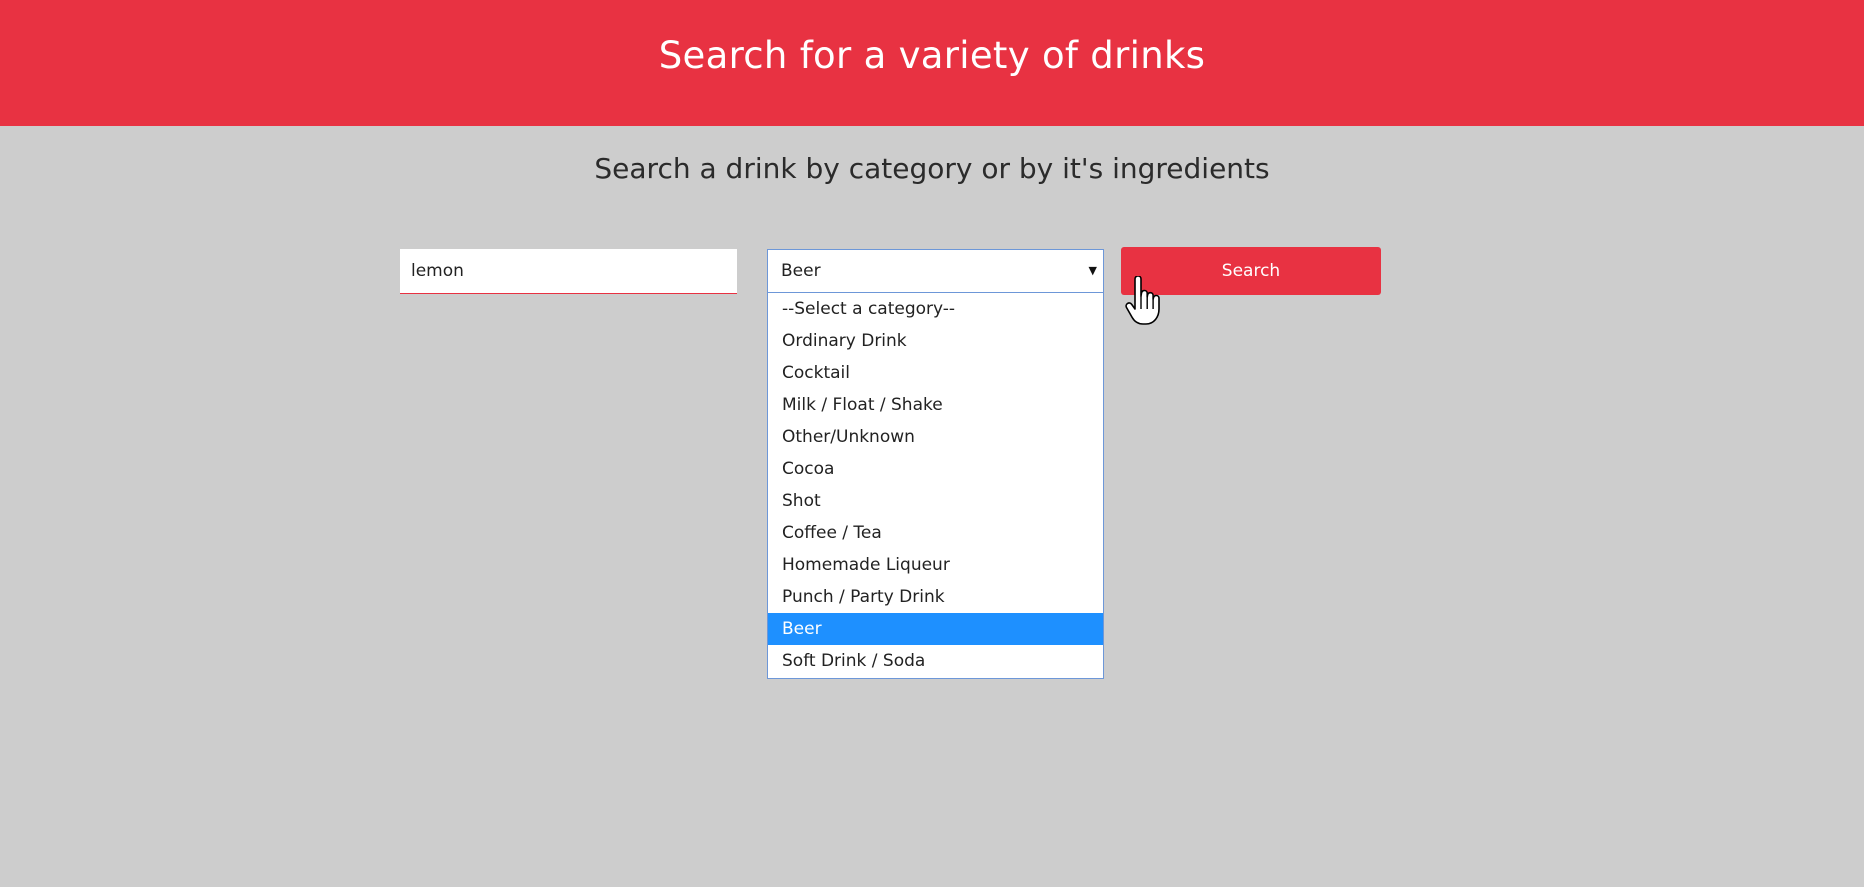 The image size is (1864, 887). I want to click on search-button: Search, so click(1251, 271).